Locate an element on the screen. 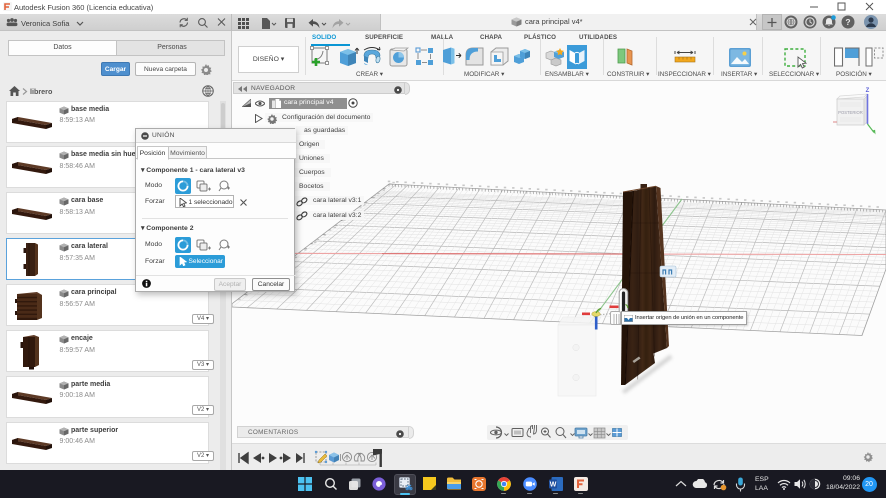 This screenshot has width=886, height=498. svg-text: POSTERIOR is located at coordinates (850, 112).